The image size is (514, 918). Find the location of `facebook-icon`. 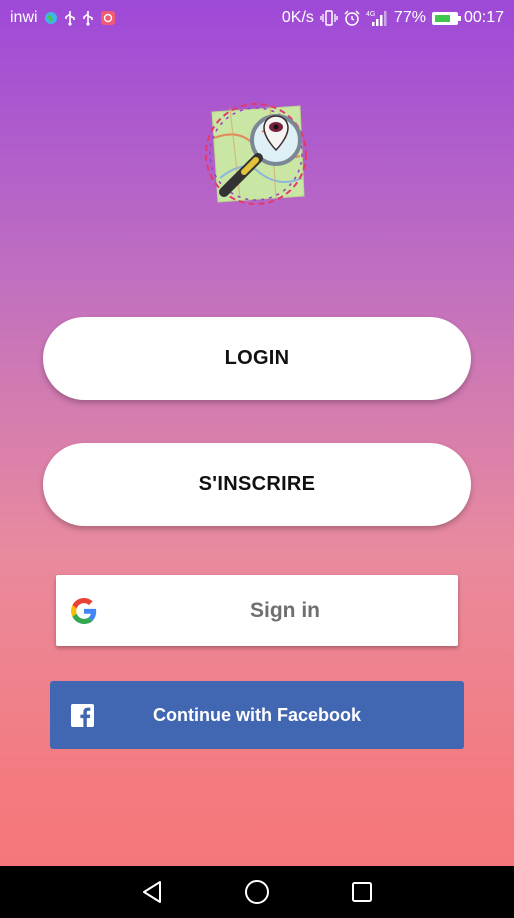

facebook-icon is located at coordinates (82, 715).